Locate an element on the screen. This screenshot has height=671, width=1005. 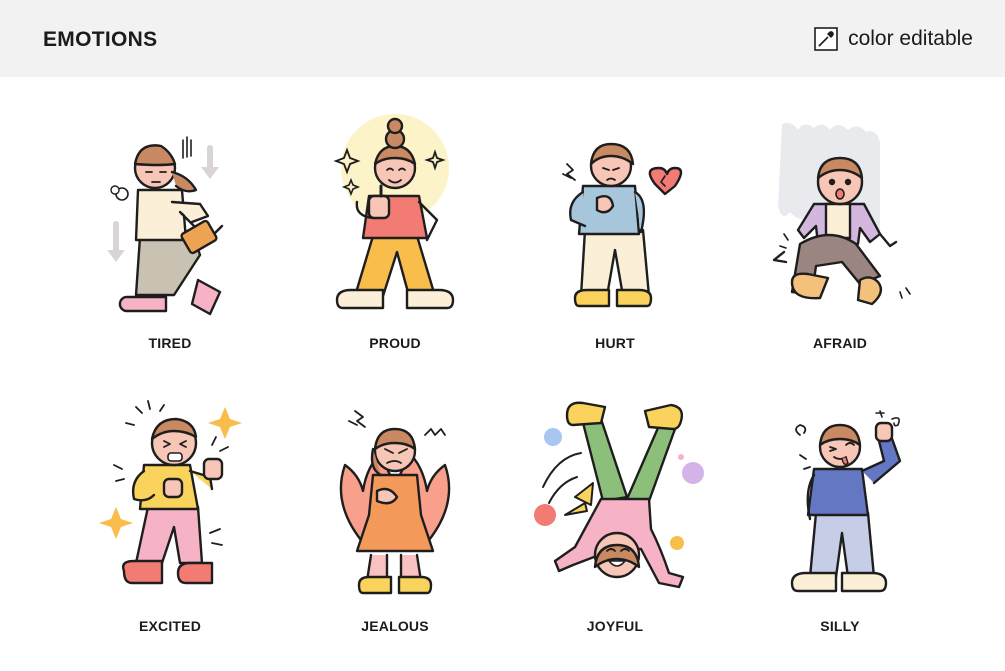
emotion-label: TIRED is located at coordinates (170, 343).